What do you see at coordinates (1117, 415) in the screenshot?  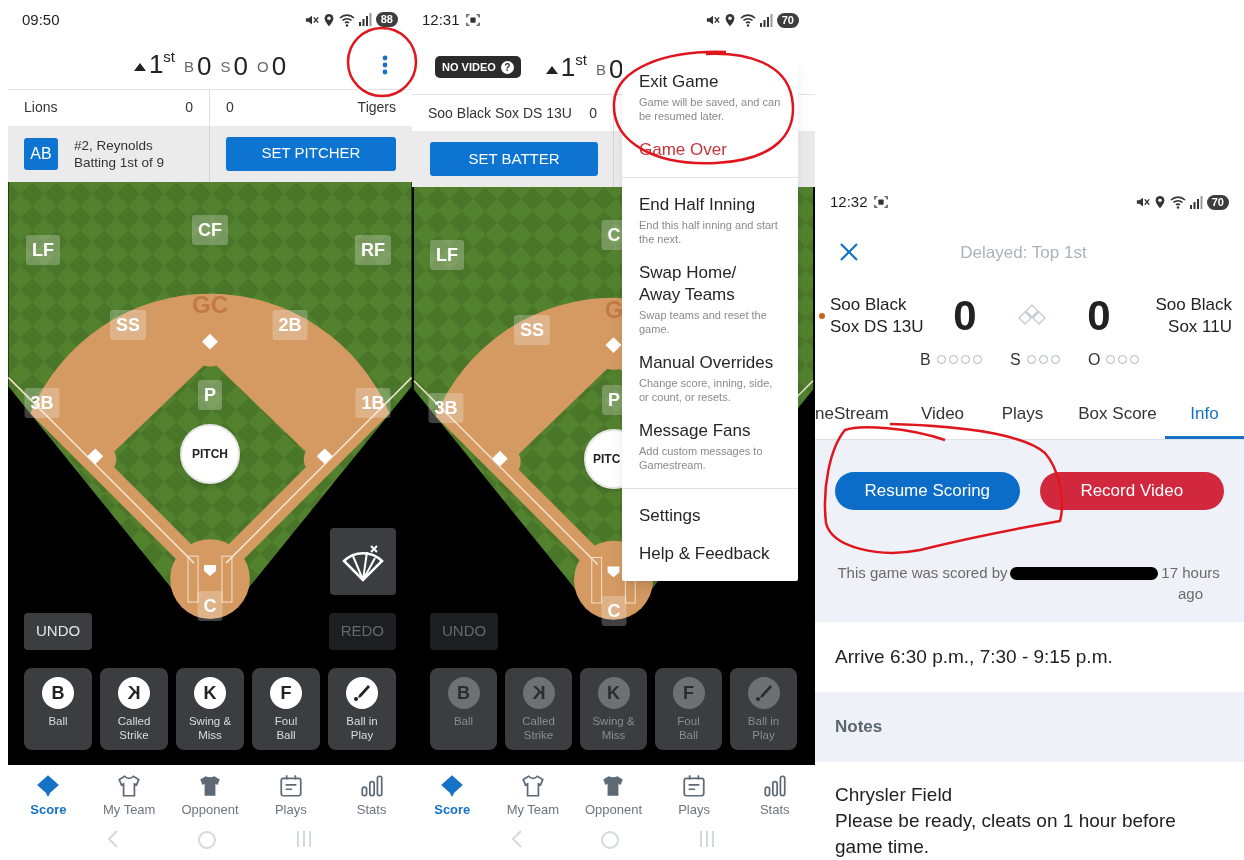 I see `tab: Box Score` at bounding box center [1117, 415].